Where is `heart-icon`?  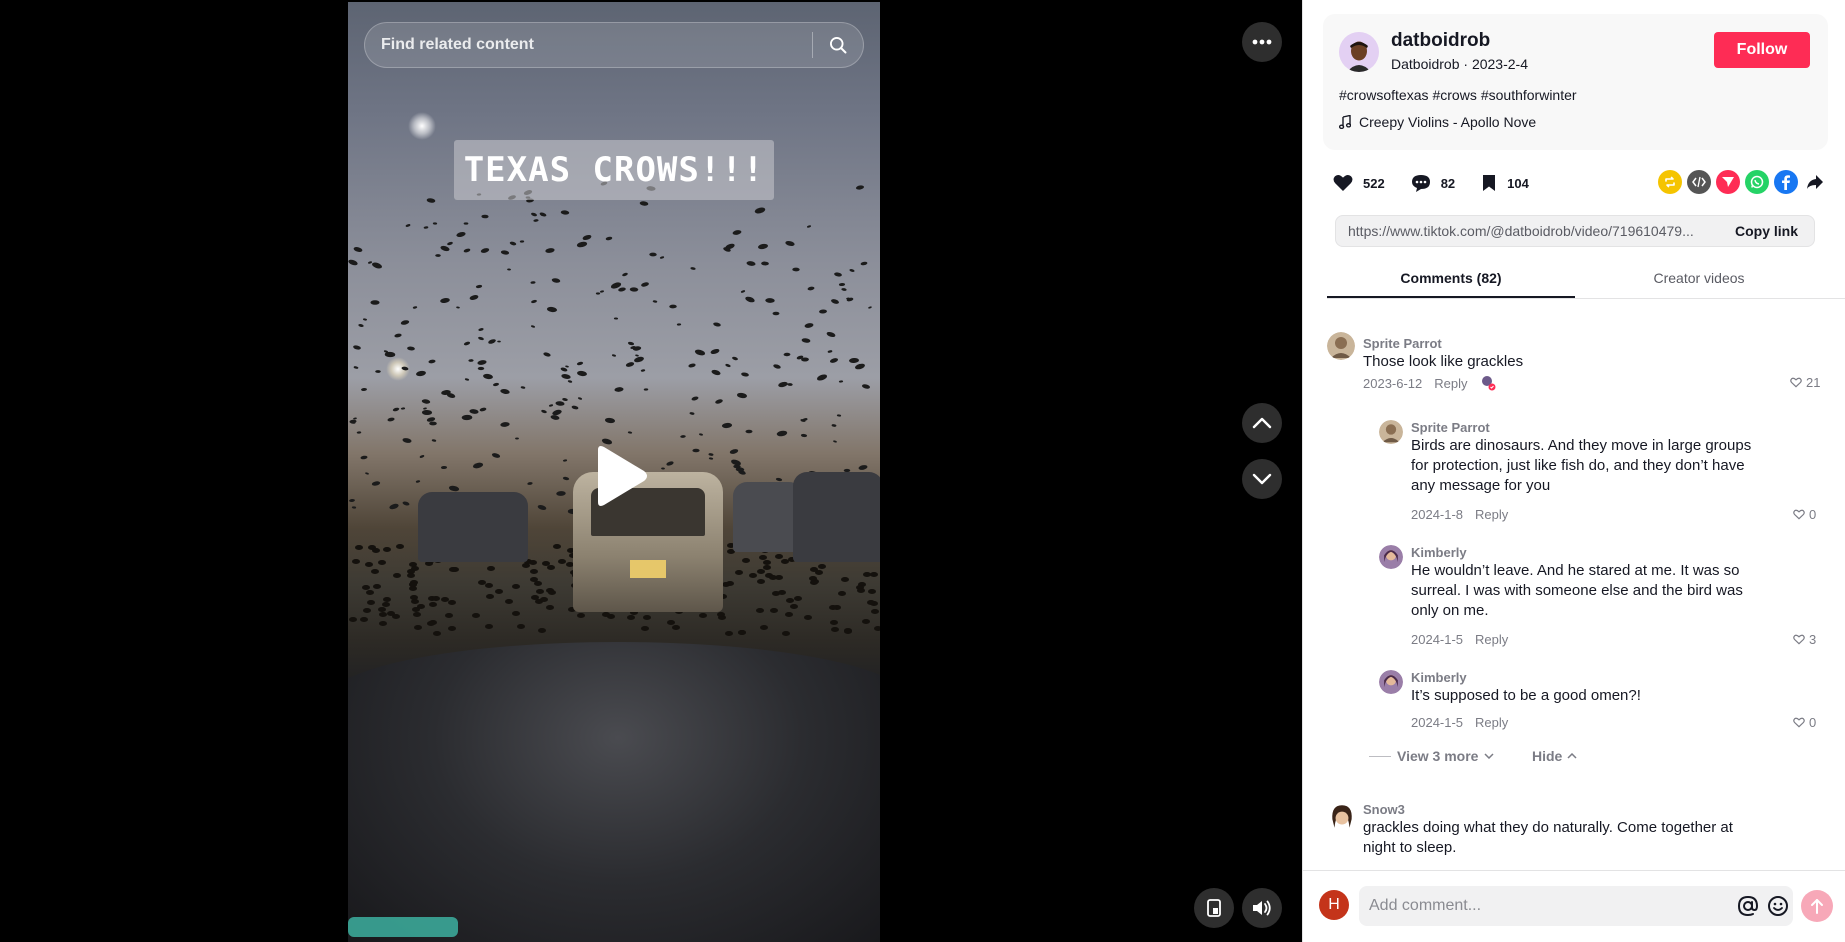 heart-icon is located at coordinates (1343, 183).